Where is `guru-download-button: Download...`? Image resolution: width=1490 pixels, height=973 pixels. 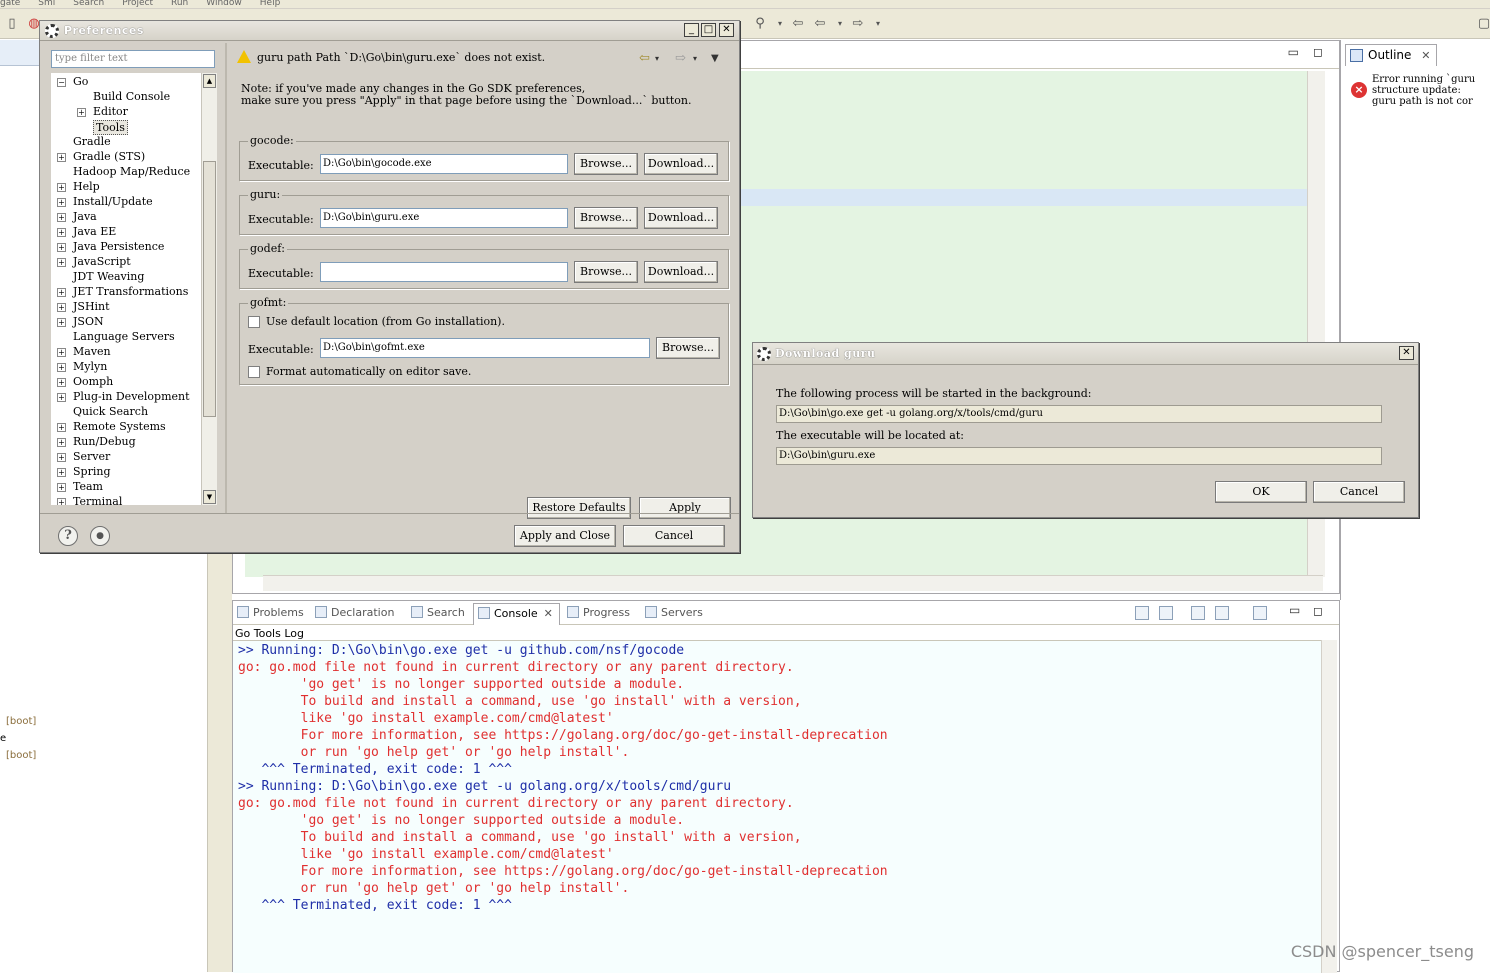
guru-download-button: Download... is located at coordinates (681, 218).